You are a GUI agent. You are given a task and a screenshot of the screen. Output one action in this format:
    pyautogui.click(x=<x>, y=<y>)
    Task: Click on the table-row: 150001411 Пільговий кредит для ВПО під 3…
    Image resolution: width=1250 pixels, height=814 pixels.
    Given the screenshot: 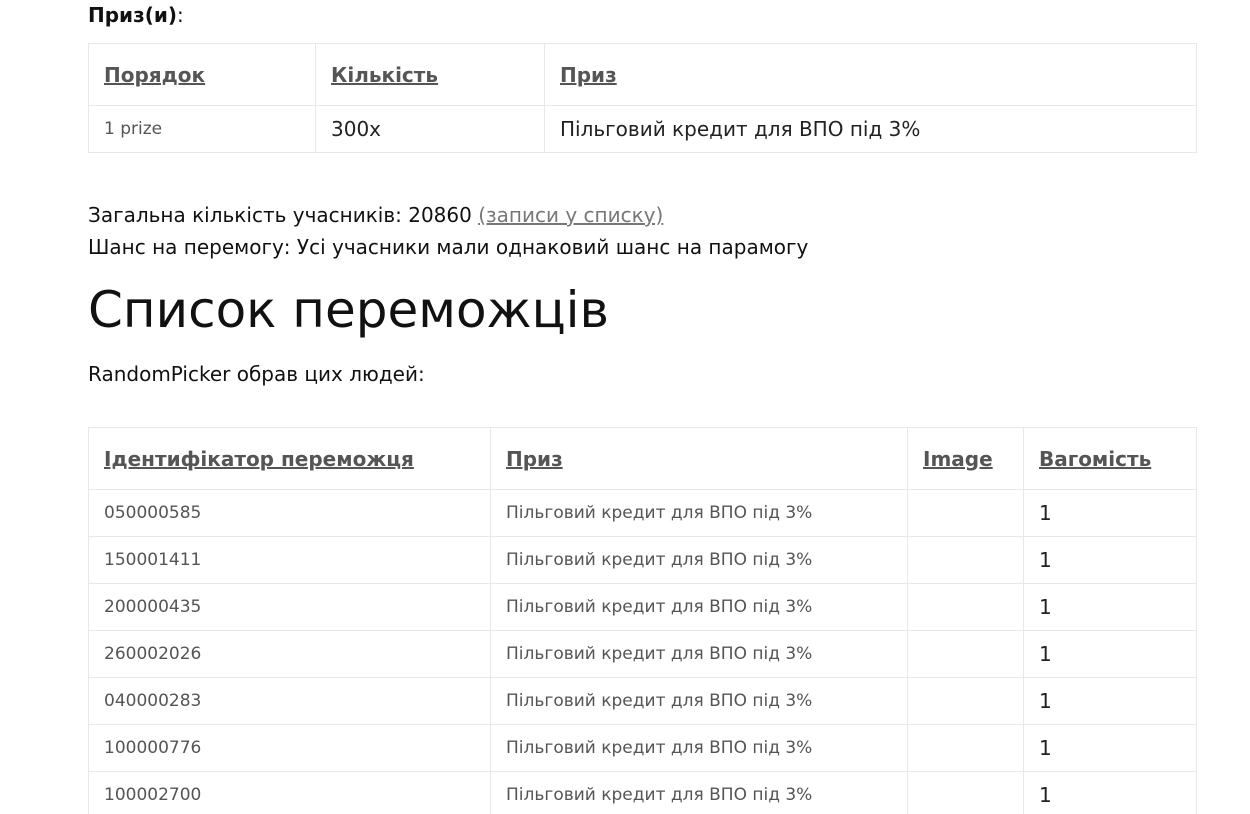 What is the action you would take?
    pyautogui.click(x=642, y=560)
    